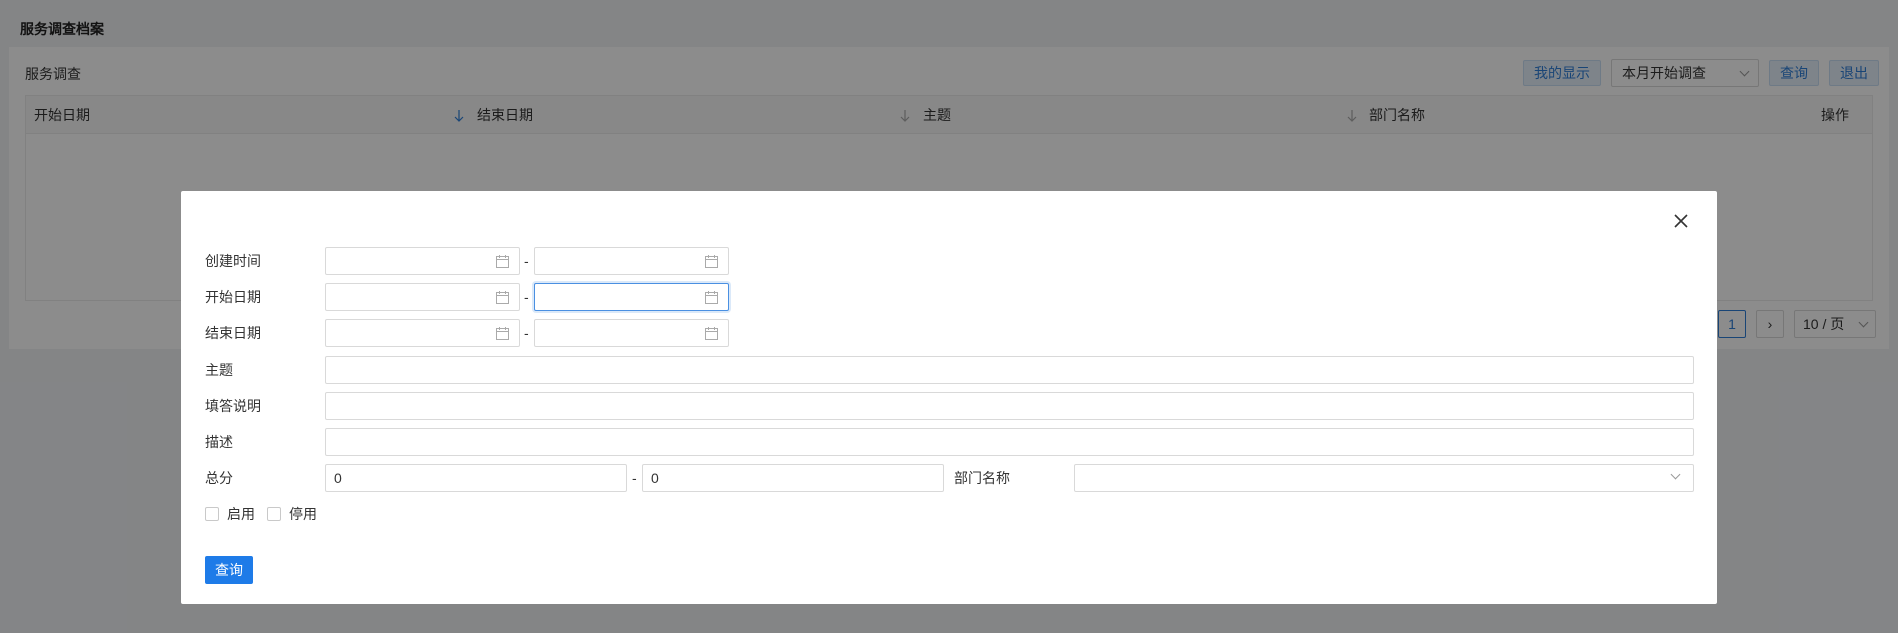  Describe the element at coordinates (233, 406) in the screenshot. I see `fill-instructions-label: 填答说明` at that location.